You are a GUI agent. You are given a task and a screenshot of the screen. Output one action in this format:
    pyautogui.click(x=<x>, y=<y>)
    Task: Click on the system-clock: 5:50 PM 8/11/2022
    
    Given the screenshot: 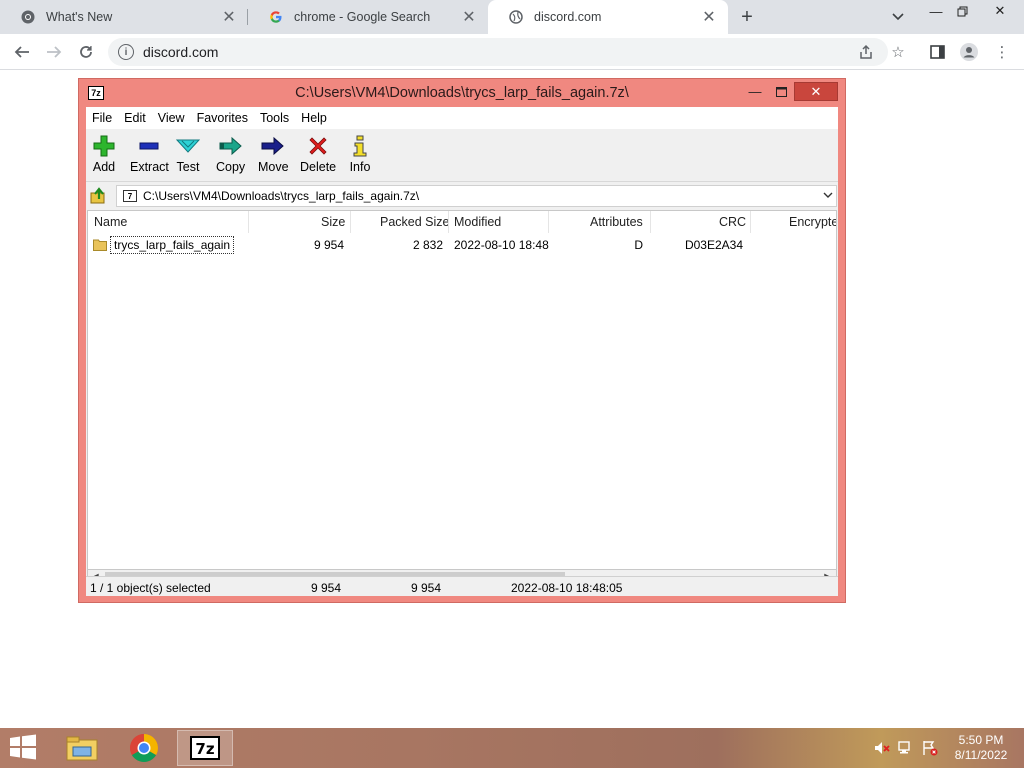 What is the action you would take?
    pyautogui.click(x=981, y=748)
    